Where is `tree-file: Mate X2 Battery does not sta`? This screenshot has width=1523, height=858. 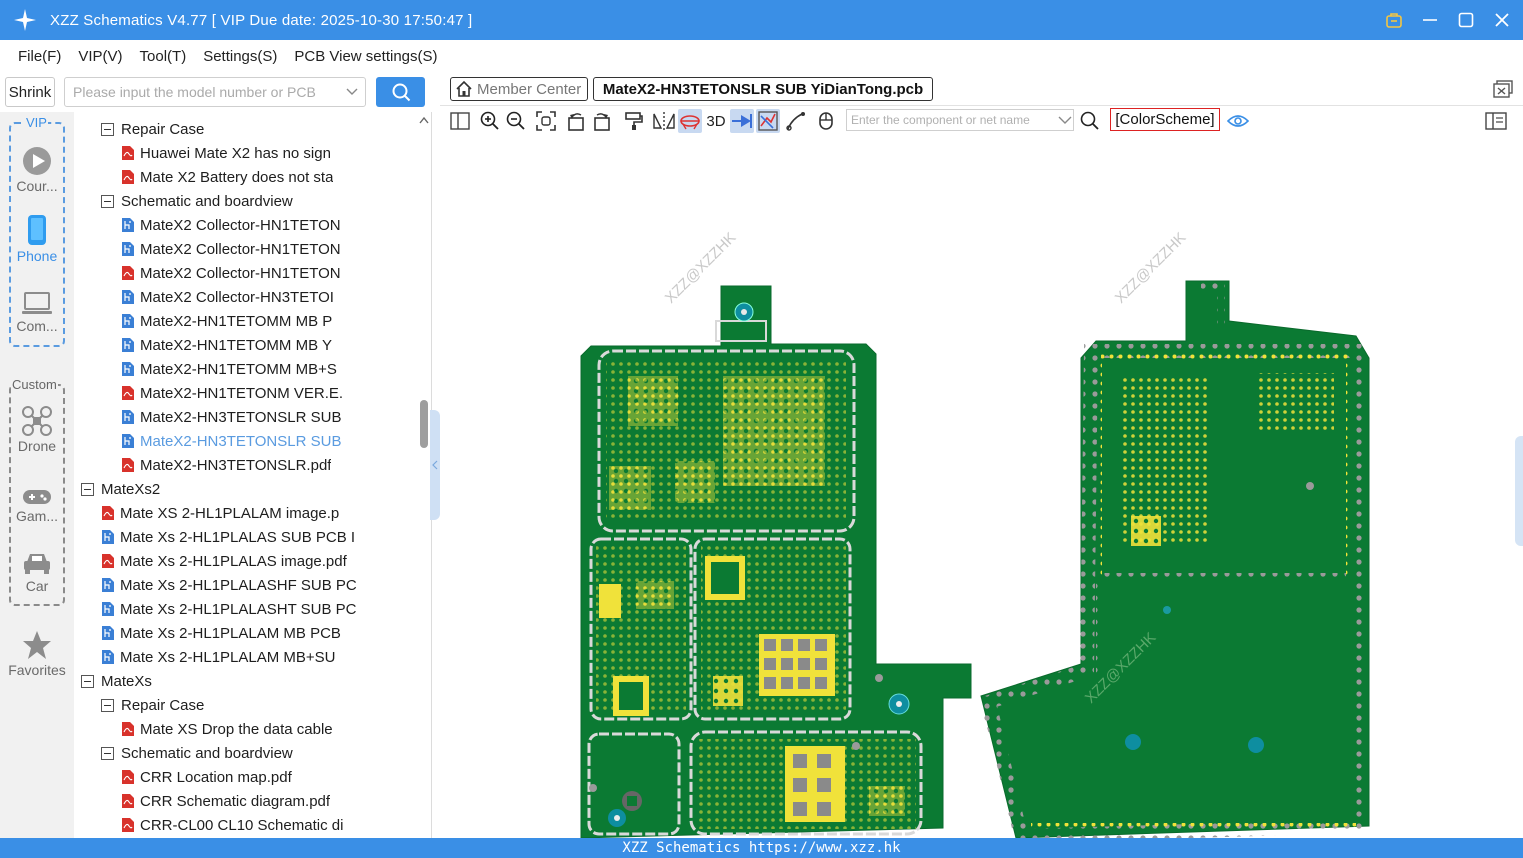 tree-file: Mate X2 Battery does not sta is located at coordinates (227, 177).